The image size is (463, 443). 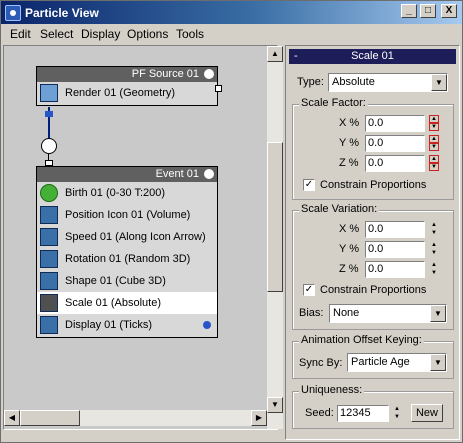 What do you see at coordinates (62, 13) in the screenshot?
I see `window-title: Particle View` at bounding box center [62, 13].